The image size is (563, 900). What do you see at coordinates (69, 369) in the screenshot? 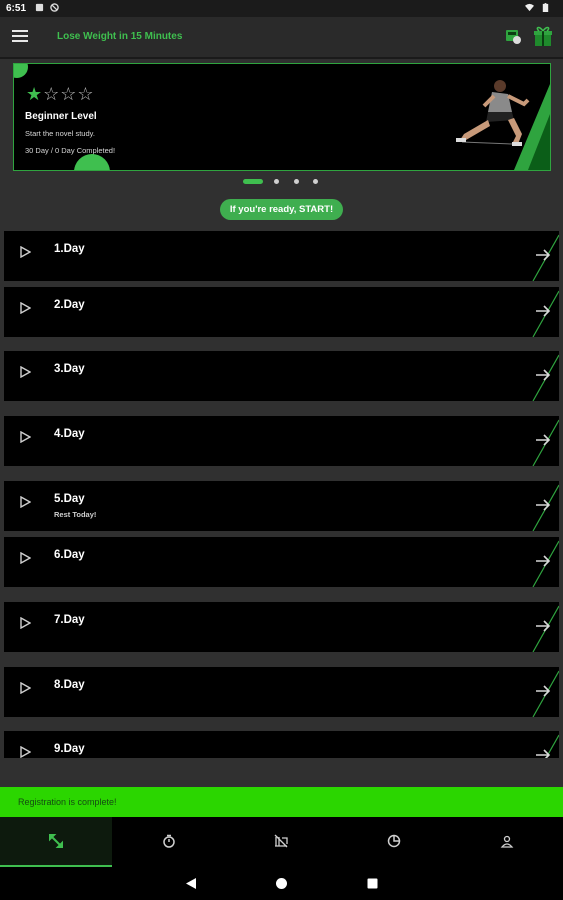
I see `day-label: 3.Day` at bounding box center [69, 369].